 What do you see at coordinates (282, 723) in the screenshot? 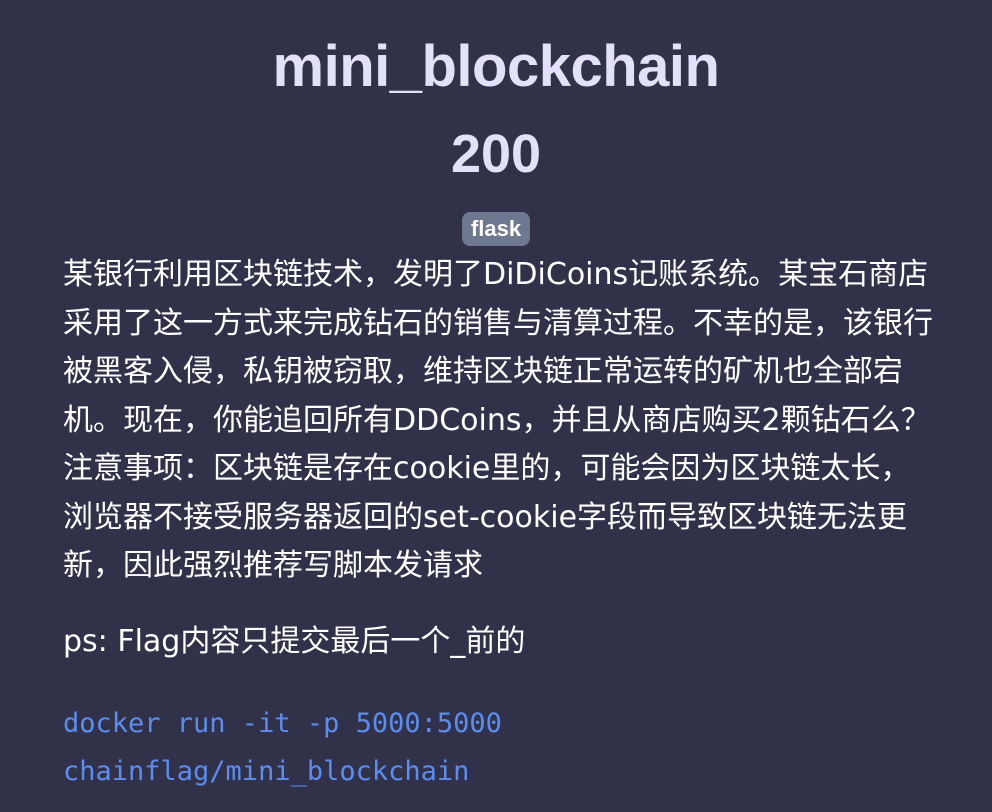
I see `docker-command-line: docker run -it -p 5000:5000` at bounding box center [282, 723].